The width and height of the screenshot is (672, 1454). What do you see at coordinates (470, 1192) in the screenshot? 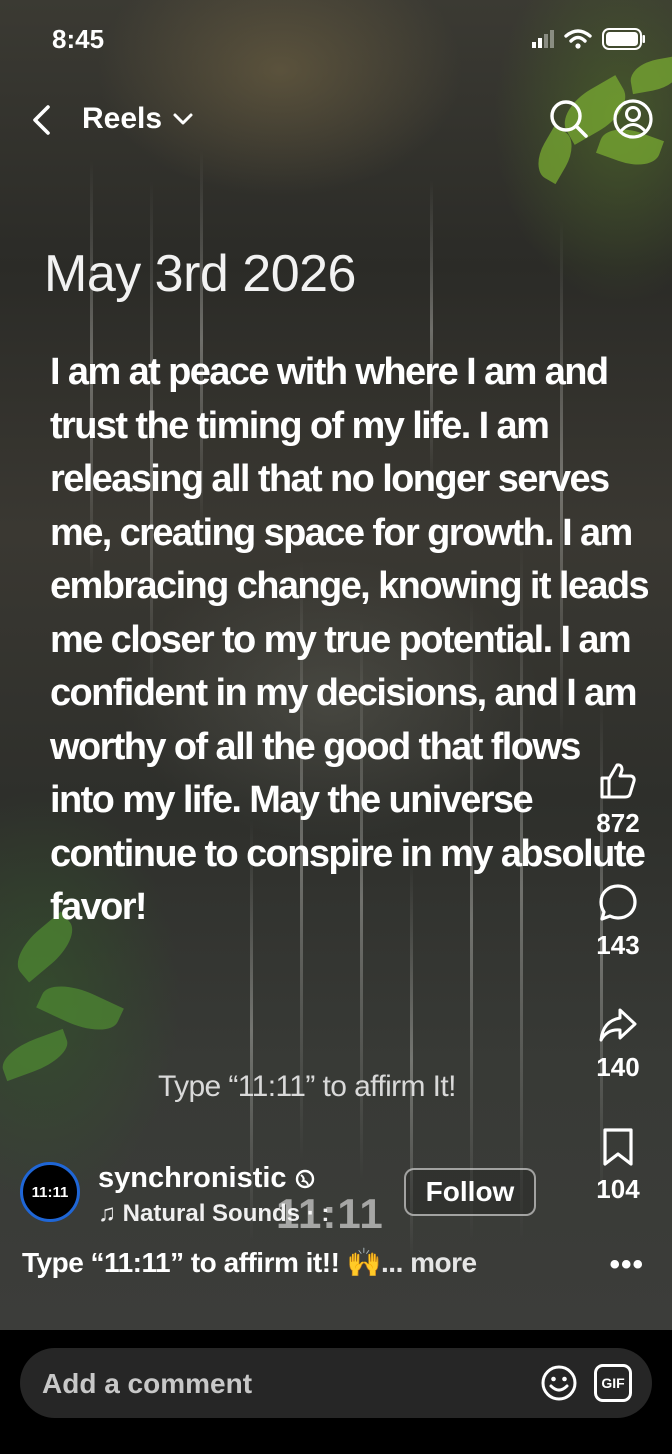
I see `follow-button: Follow` at bounding box center [470, 1192].